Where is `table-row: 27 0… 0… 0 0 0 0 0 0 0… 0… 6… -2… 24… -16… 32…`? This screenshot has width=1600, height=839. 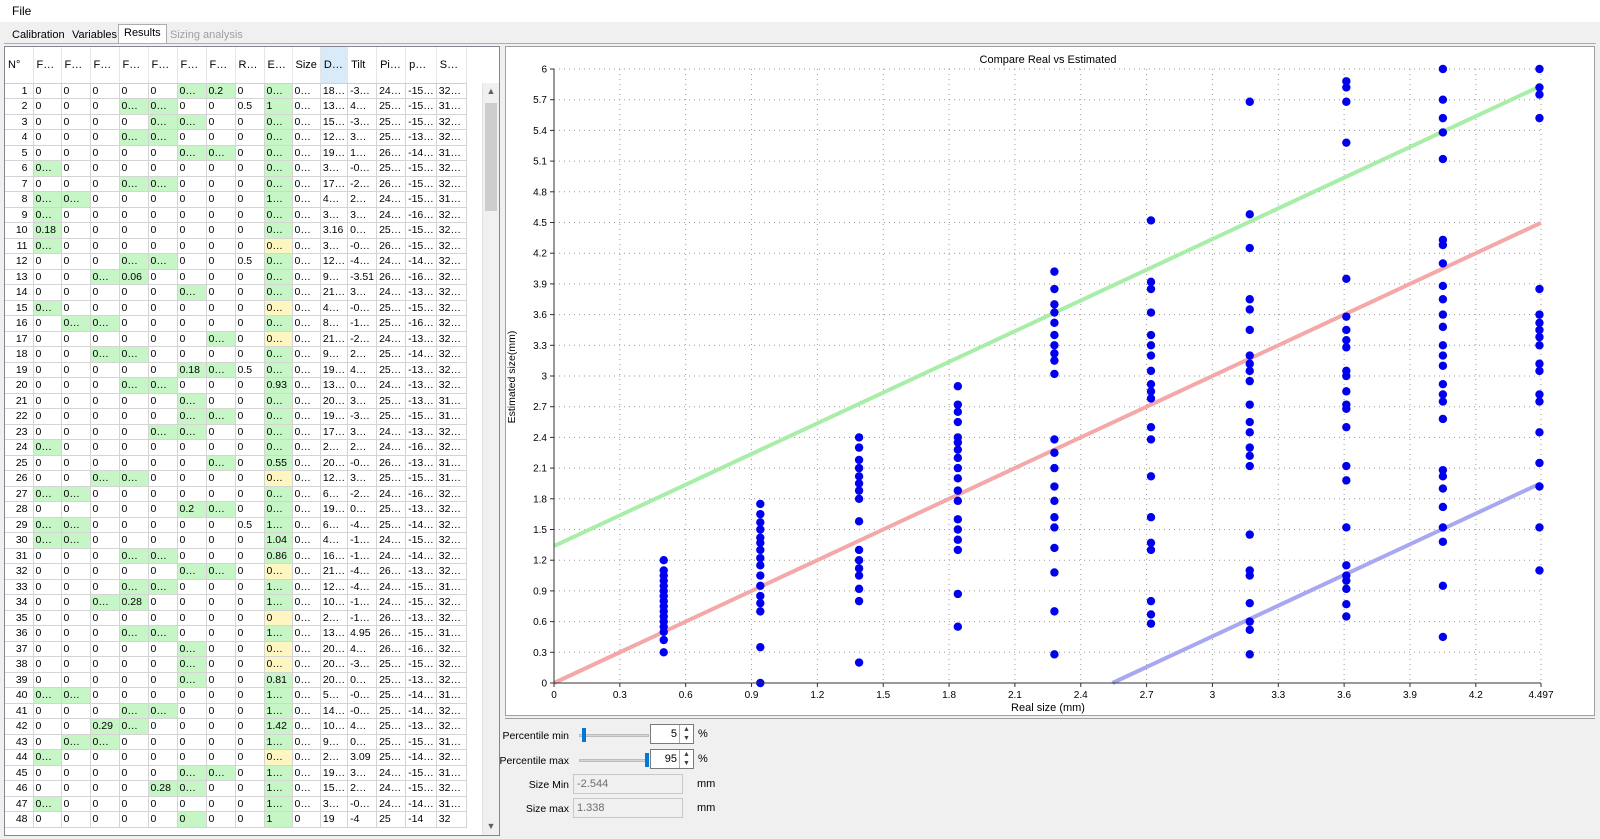 table-row: 27 0… 0… 0 0 0 0 0 0 0… 0… 6… -2… 24… -16… 32… is located at coordinates (236, 494).